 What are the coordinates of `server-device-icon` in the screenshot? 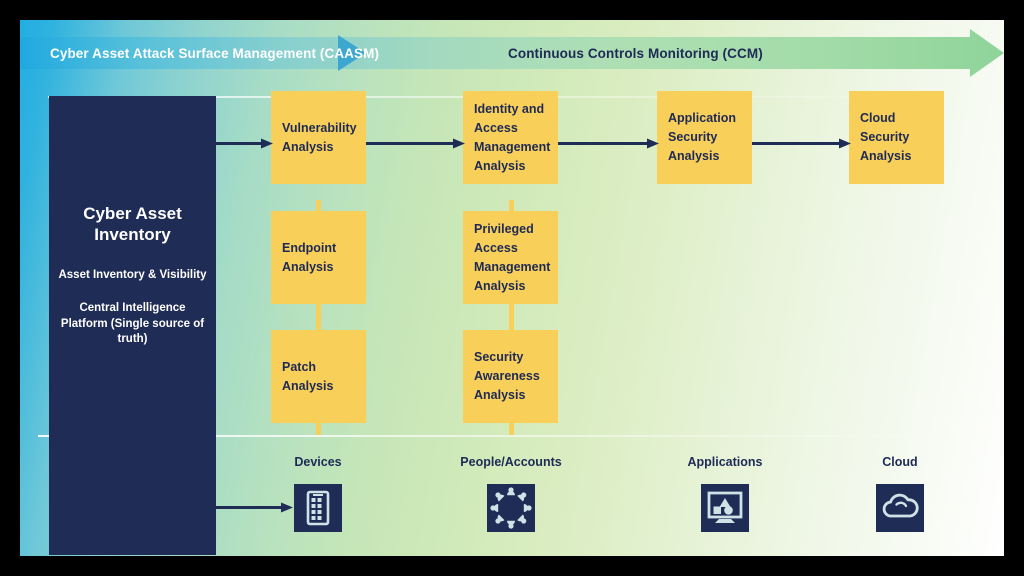 It's located at (318, 508).